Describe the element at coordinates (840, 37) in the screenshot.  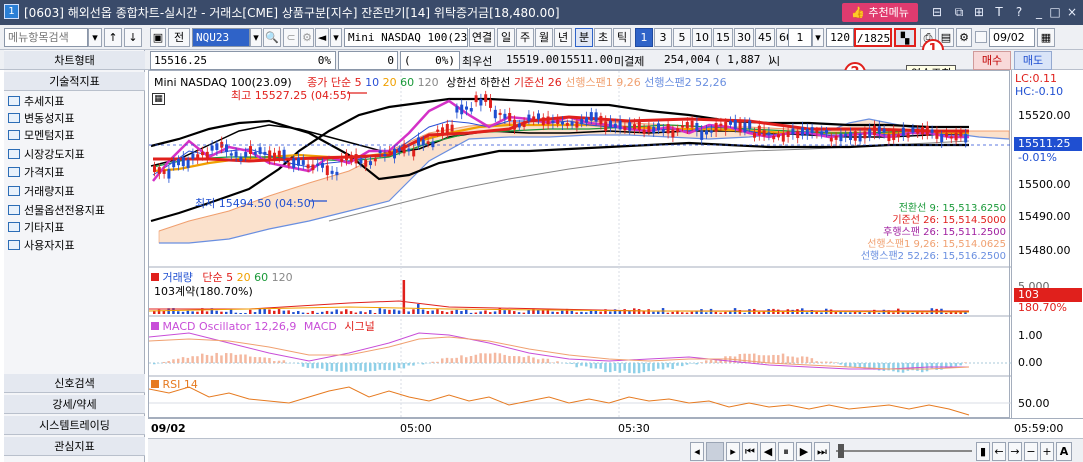
I see `count-input: 120` at that location.